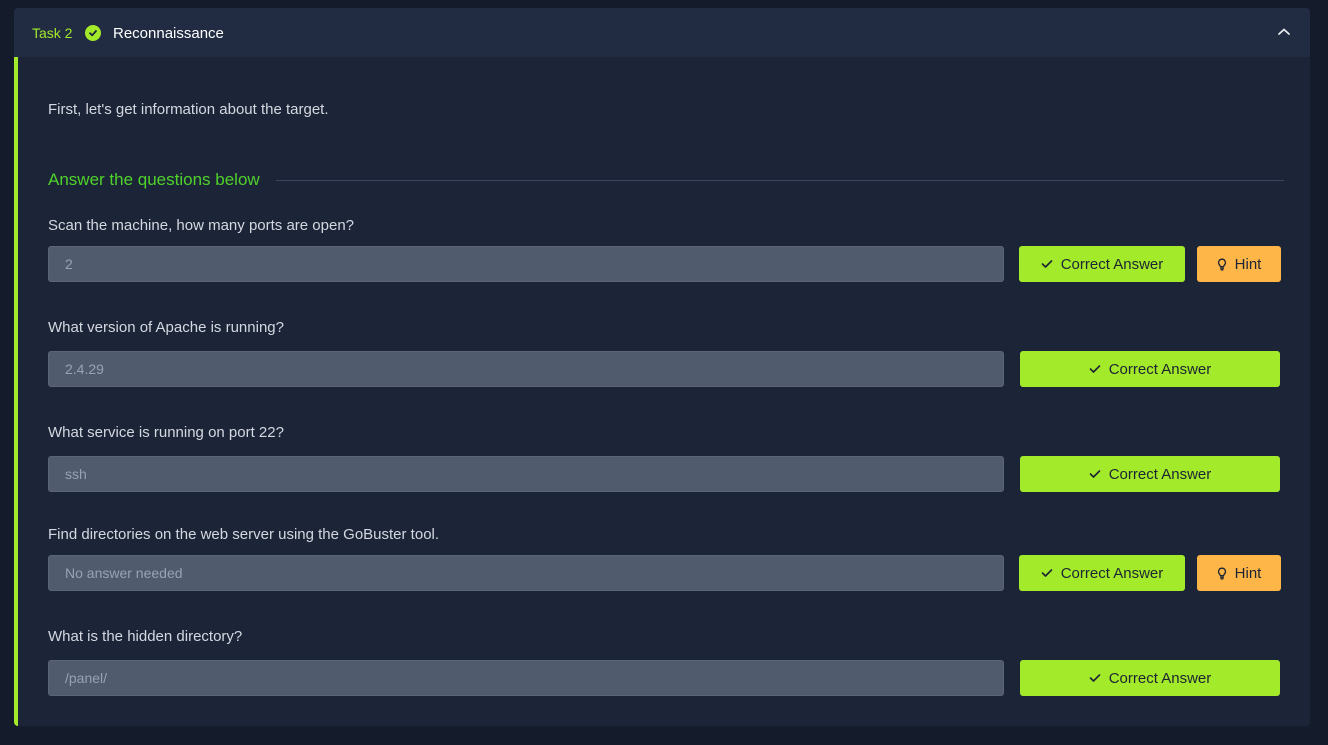 Image resolution: width=1328 pixels, height=745 pixels. What do you see at coordinates (166, 432) in the screenshot?
I see `question-label: What service is running on port 22?` at bounding box center [166, 432].